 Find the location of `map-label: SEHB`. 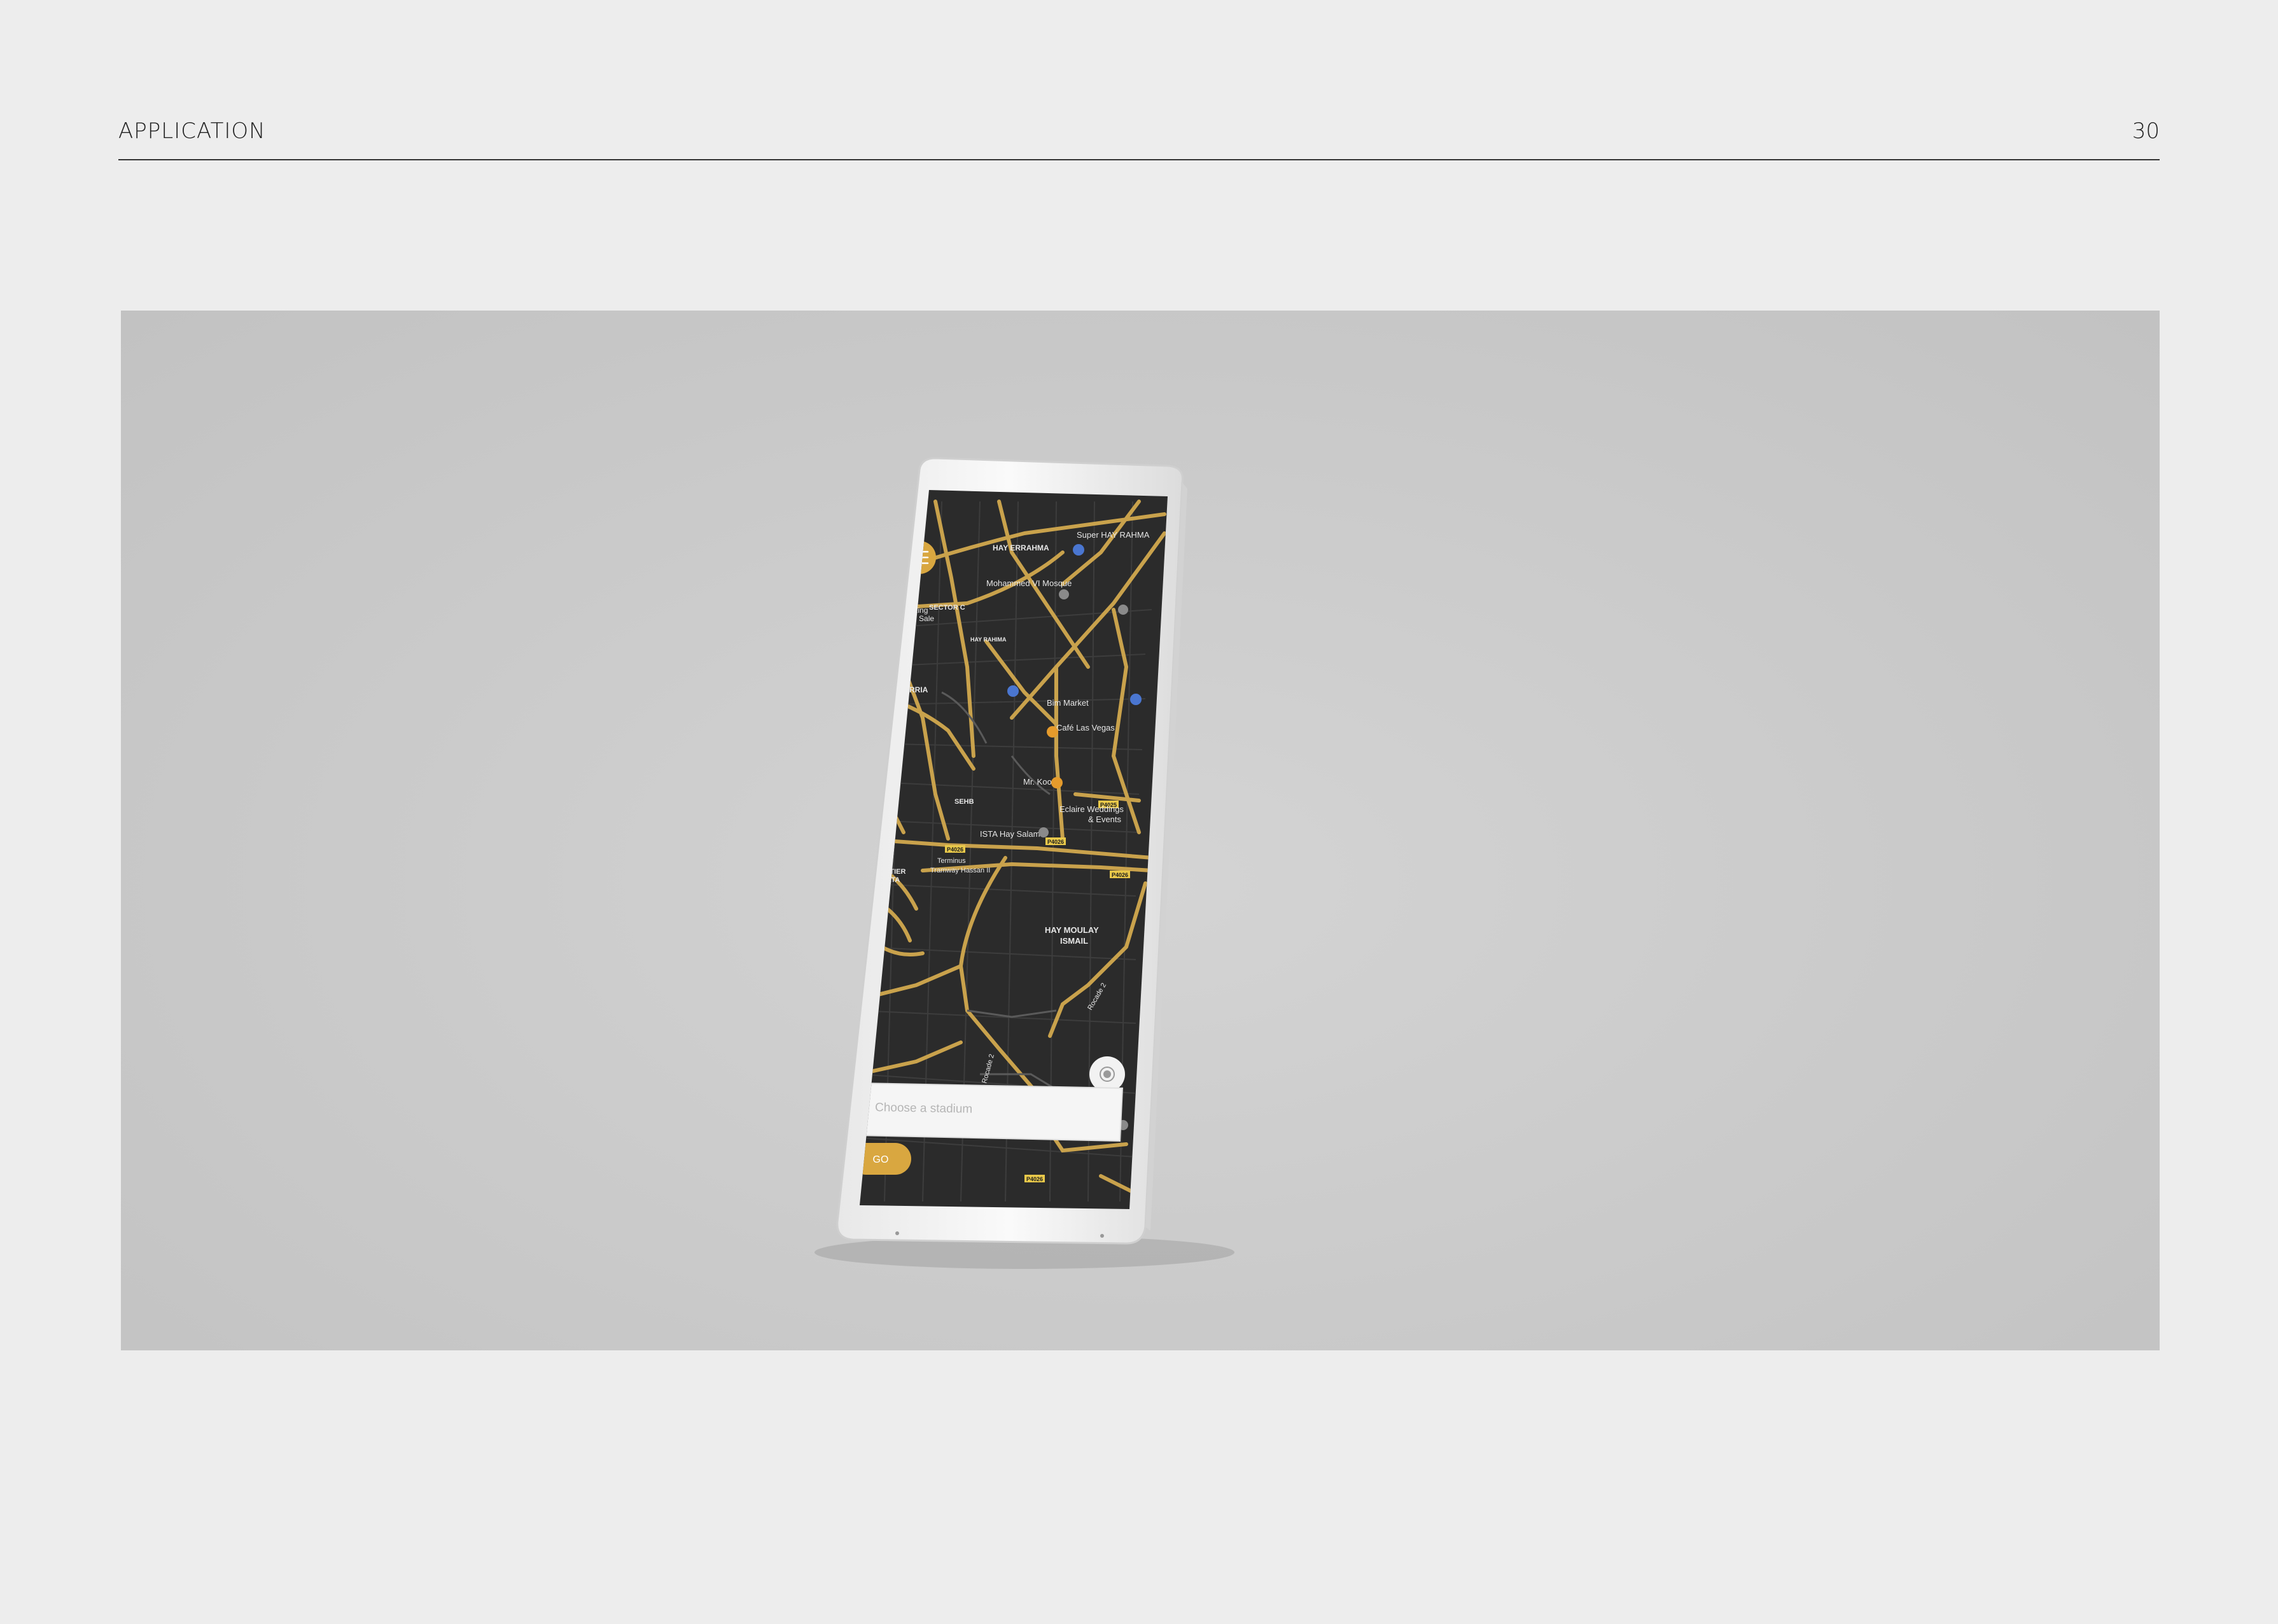

map-label: SEHB is located at coordinates (964, 802).